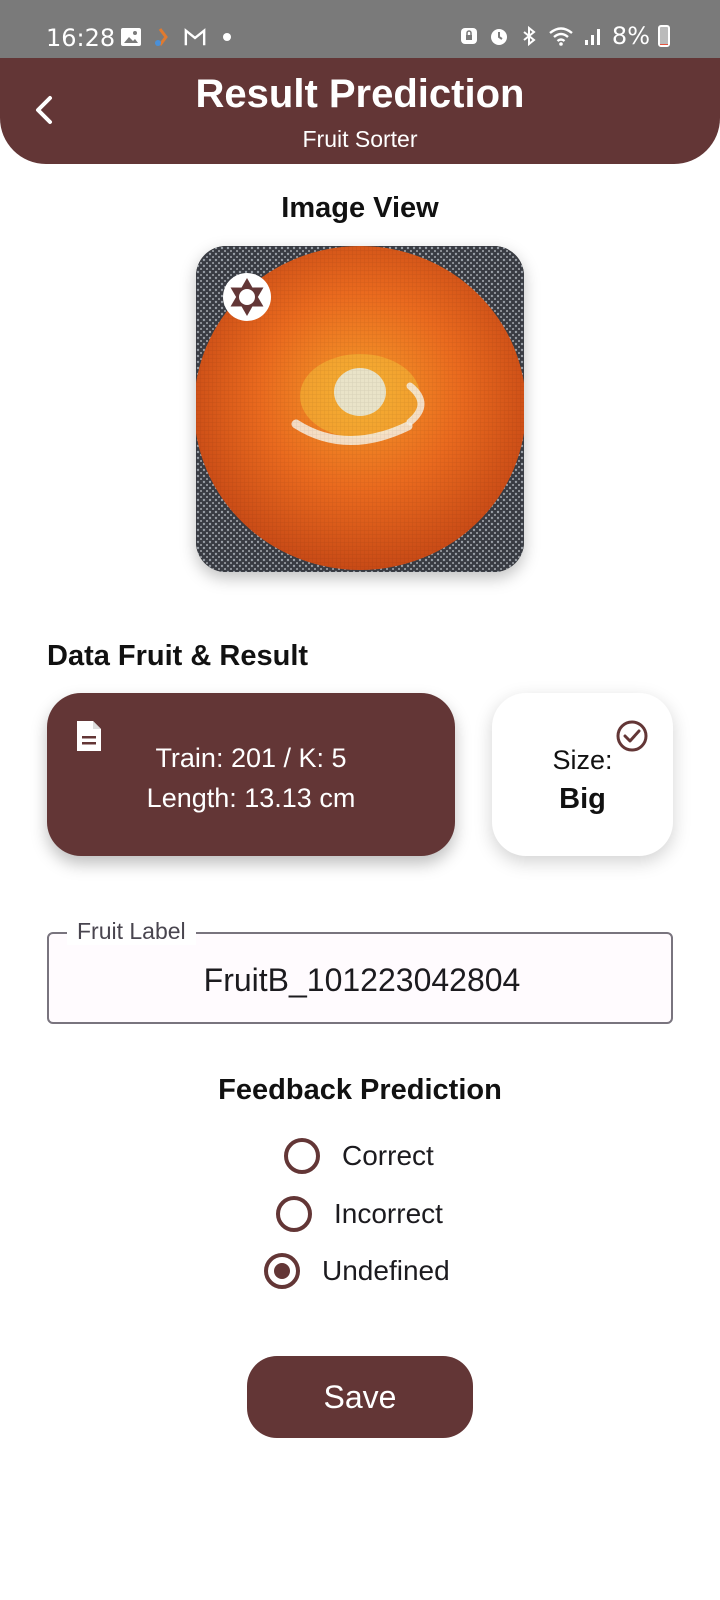 This screenshot has height=1600, width=720. Describe the element at coordinates (582, 799) in the screenshot. I see `size-value: Big` at that location.